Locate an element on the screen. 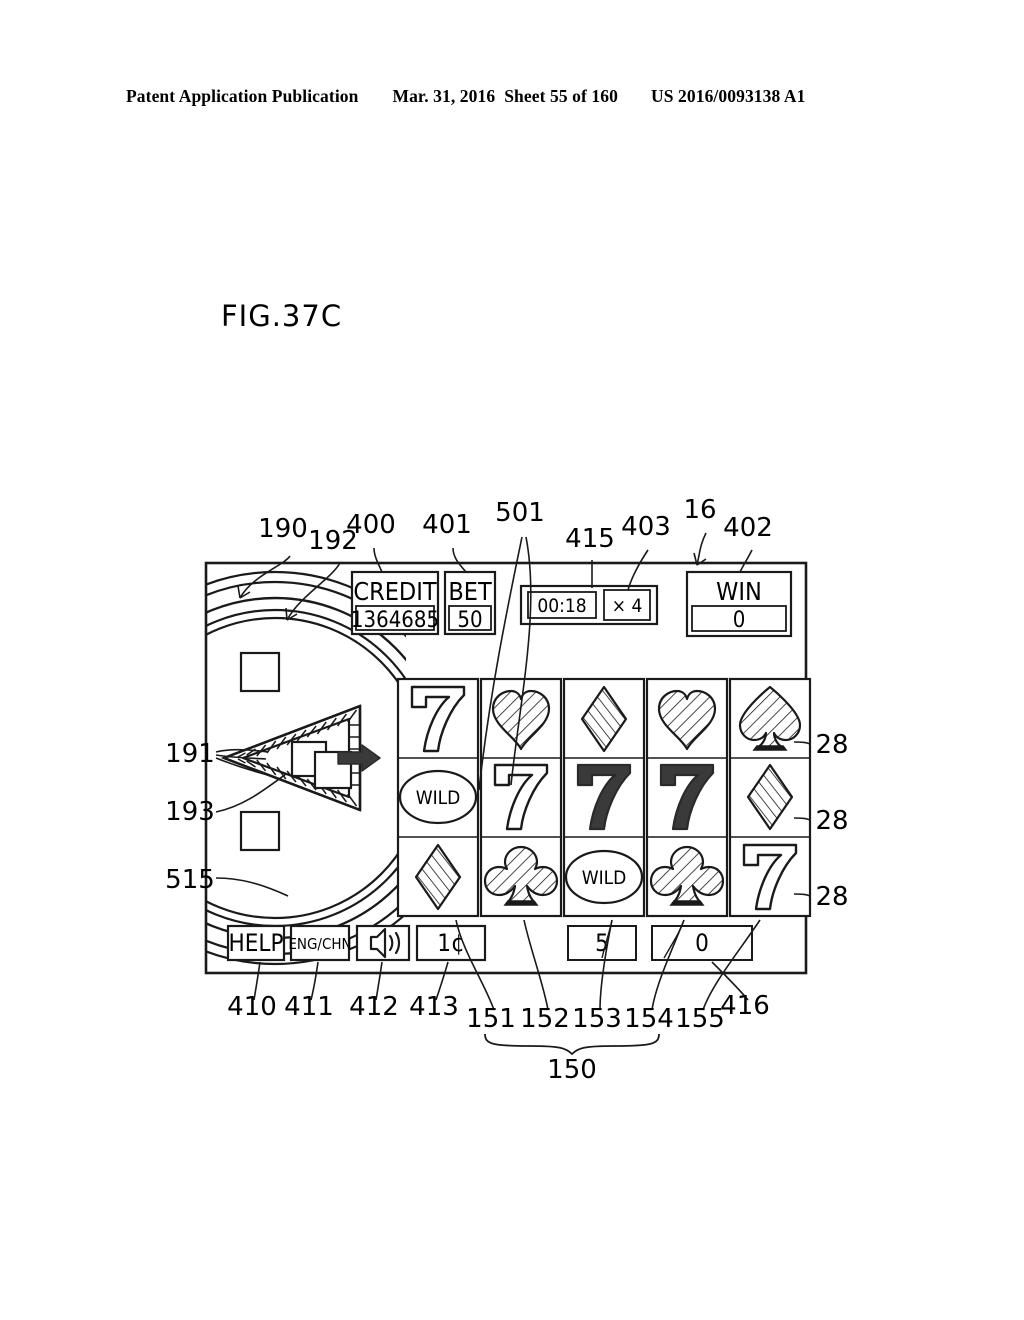 This screenshot has height=1320, width=1024. sound-button is located at coordinates (383, 943).